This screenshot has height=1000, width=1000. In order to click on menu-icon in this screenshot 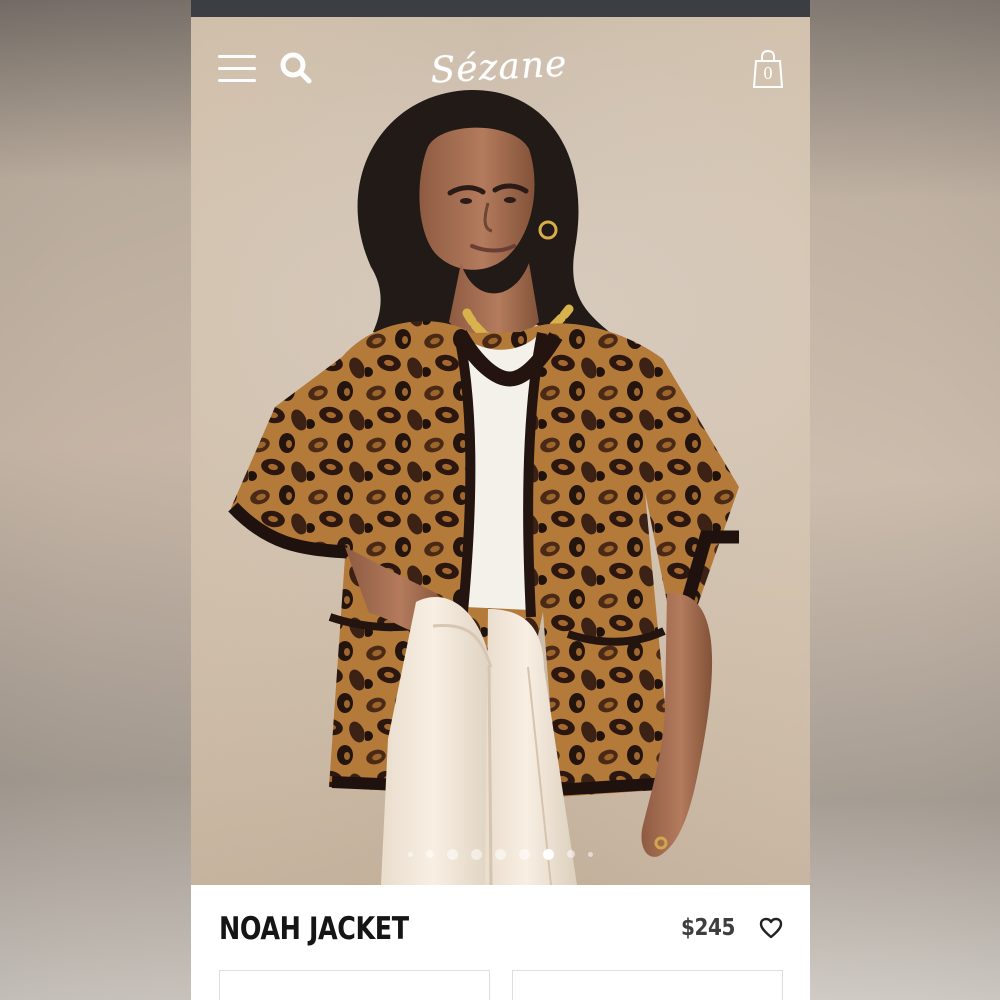, I will do `click(237, 68)`.